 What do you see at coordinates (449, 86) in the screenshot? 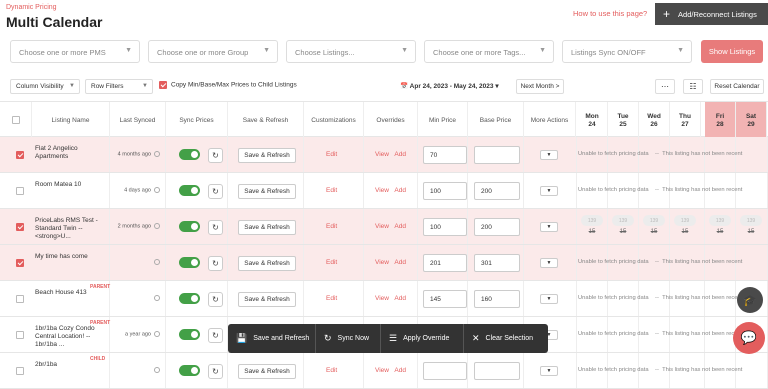
I see `date-range: 📅 Apr 24, 2023 - May 24, 2023 ▾` at bounding box center [449, 86].